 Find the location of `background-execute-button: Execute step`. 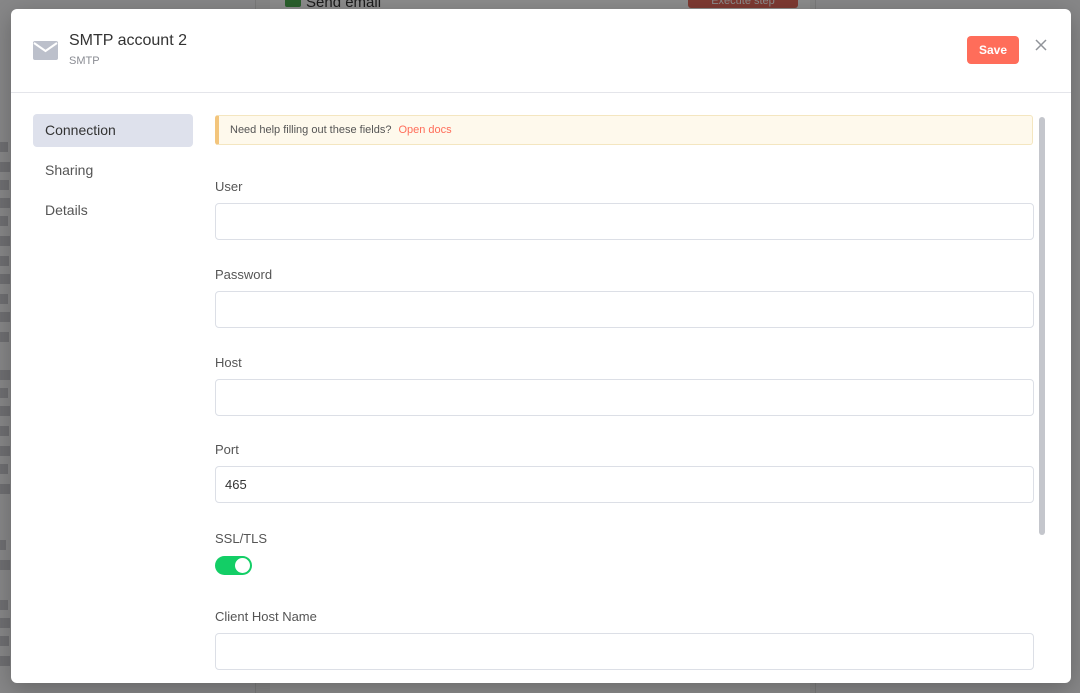

background-execute-button: Execute step is located at coordinates (743, 4).